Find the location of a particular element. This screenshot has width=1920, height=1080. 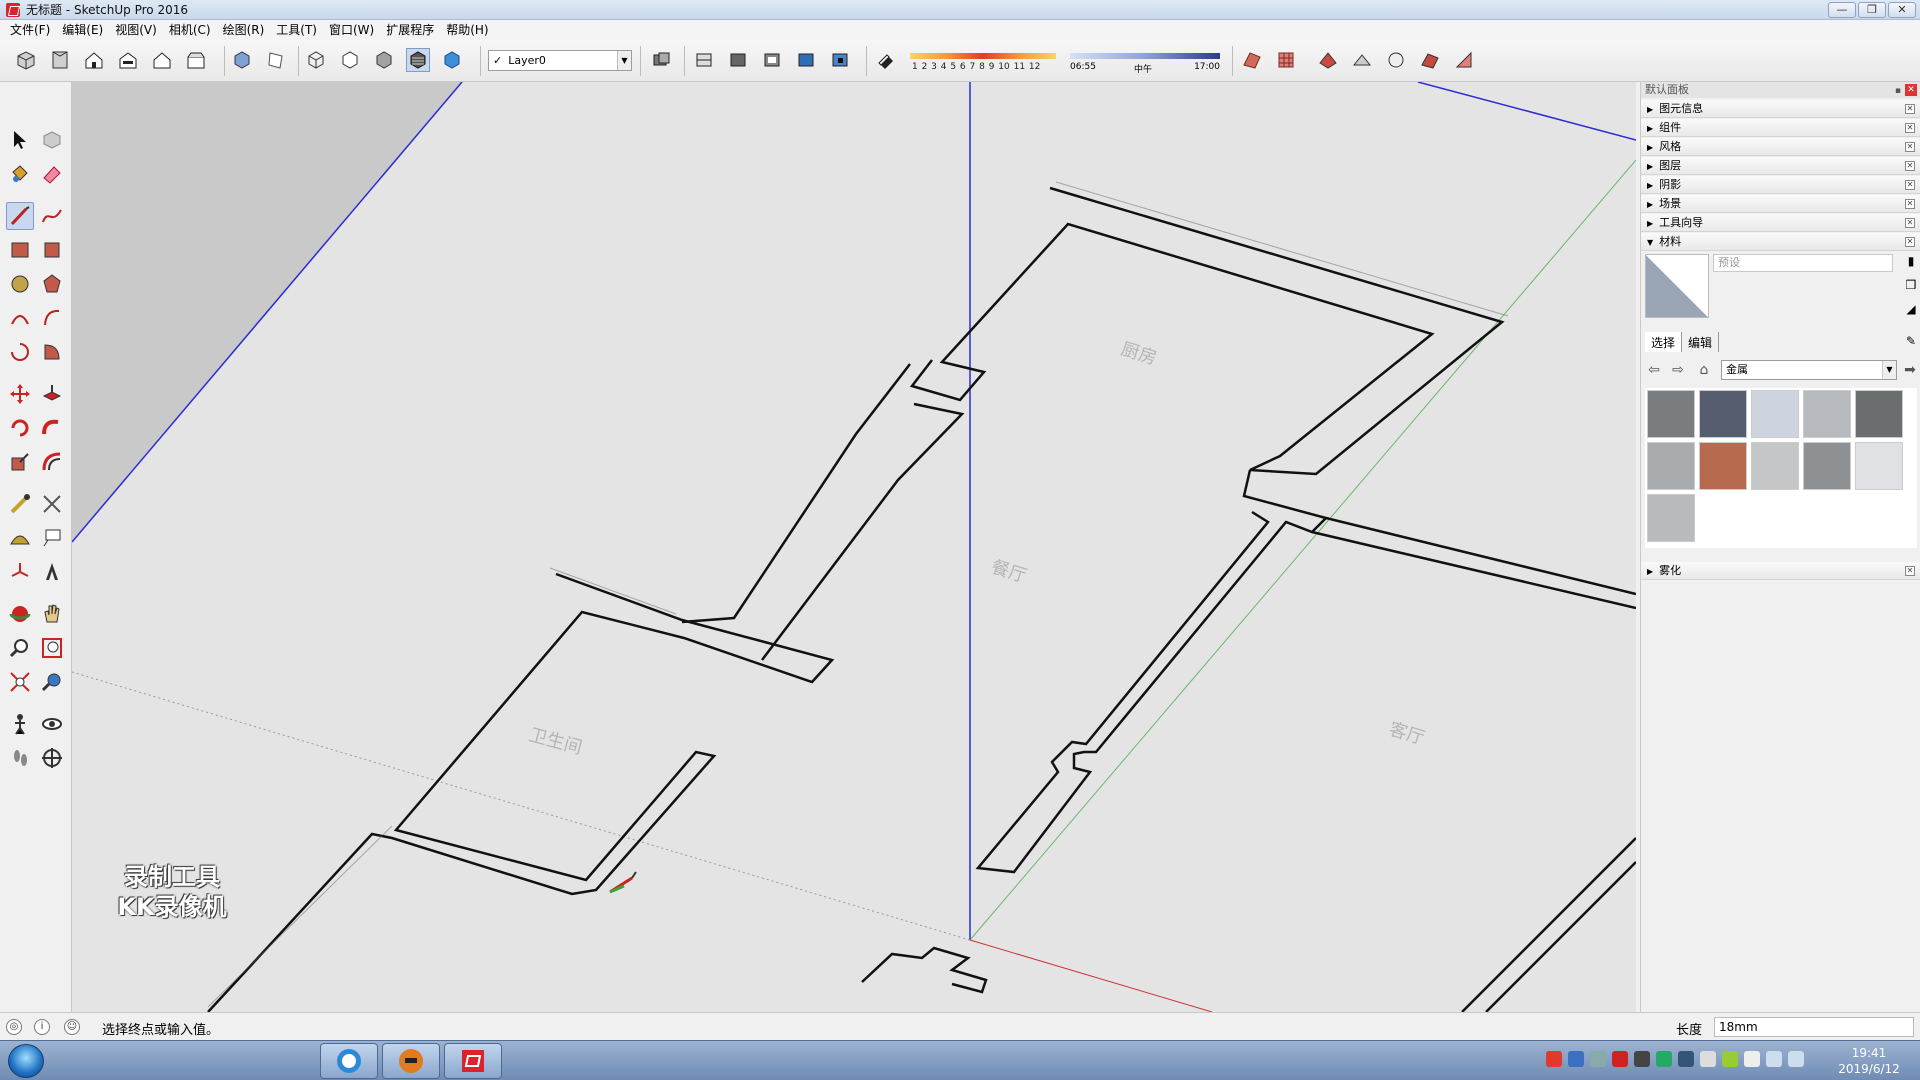

rotate-tool-icon is located at coordinates (20, 428).